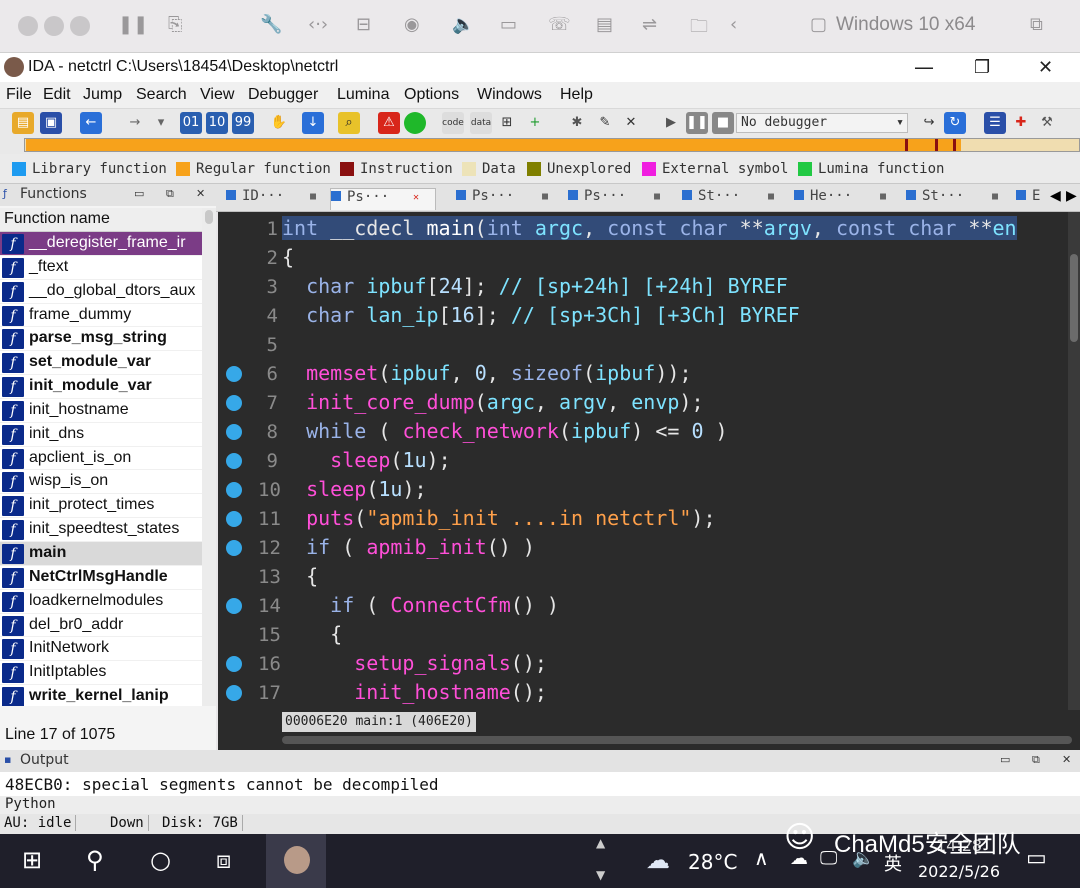  What do you see at coordinates (492, 402) in the screenshot?
I see `code-line-7: init_core_dump(argc, argv, envp);` at bounding box center [492, 402].